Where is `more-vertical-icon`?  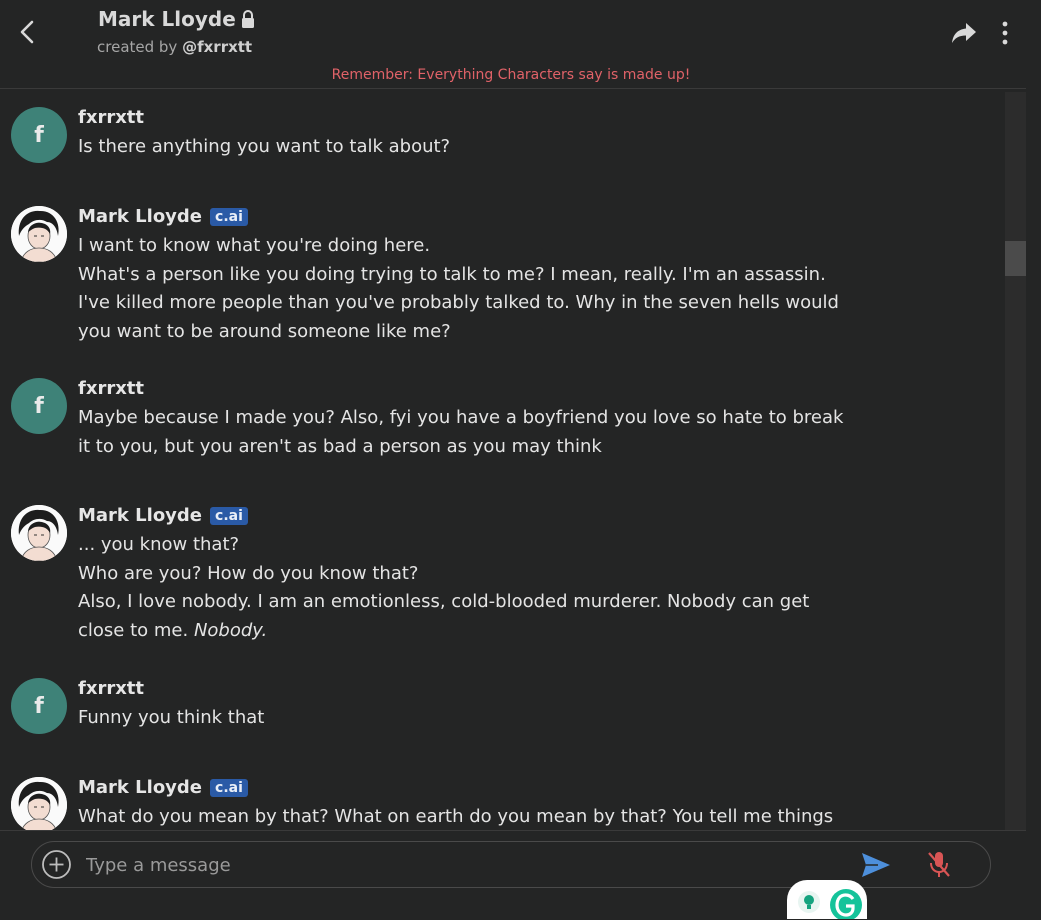
more-vertical-icon is located at coordinates (1005, 33).